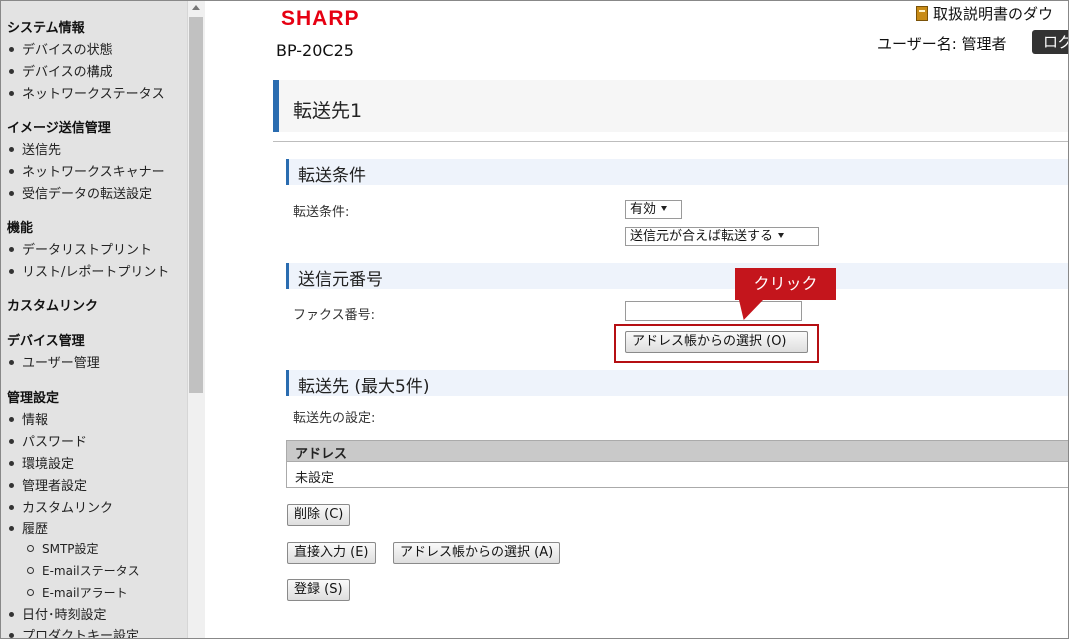 The width and height of the screenshot is (1069, 639). Describe the element at coordinates (315, 50) in the screenshot. I see `model-name: BP-20C25` at that location.